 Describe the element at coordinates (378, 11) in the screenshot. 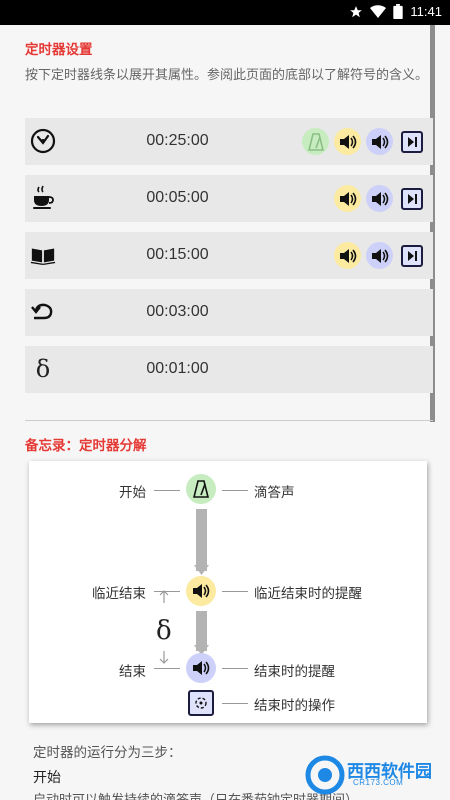

I see `wifi-icon` at that location.